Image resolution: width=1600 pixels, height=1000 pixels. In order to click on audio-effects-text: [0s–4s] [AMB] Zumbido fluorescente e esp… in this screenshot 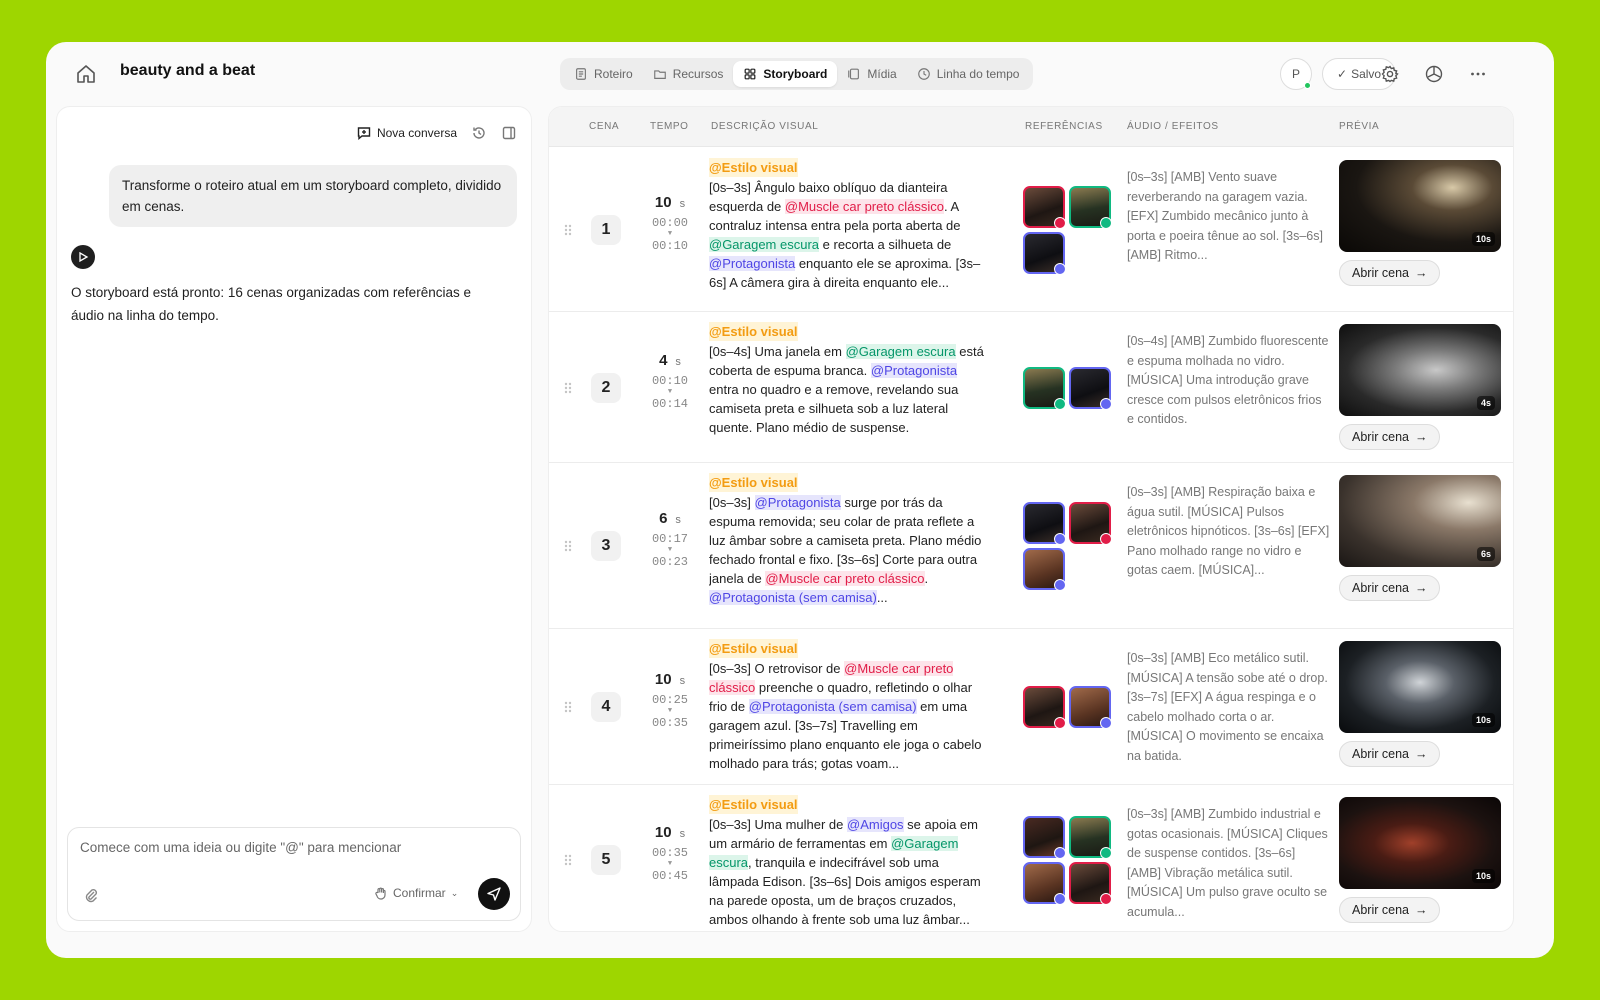, I will do `click(1229, 393)`.